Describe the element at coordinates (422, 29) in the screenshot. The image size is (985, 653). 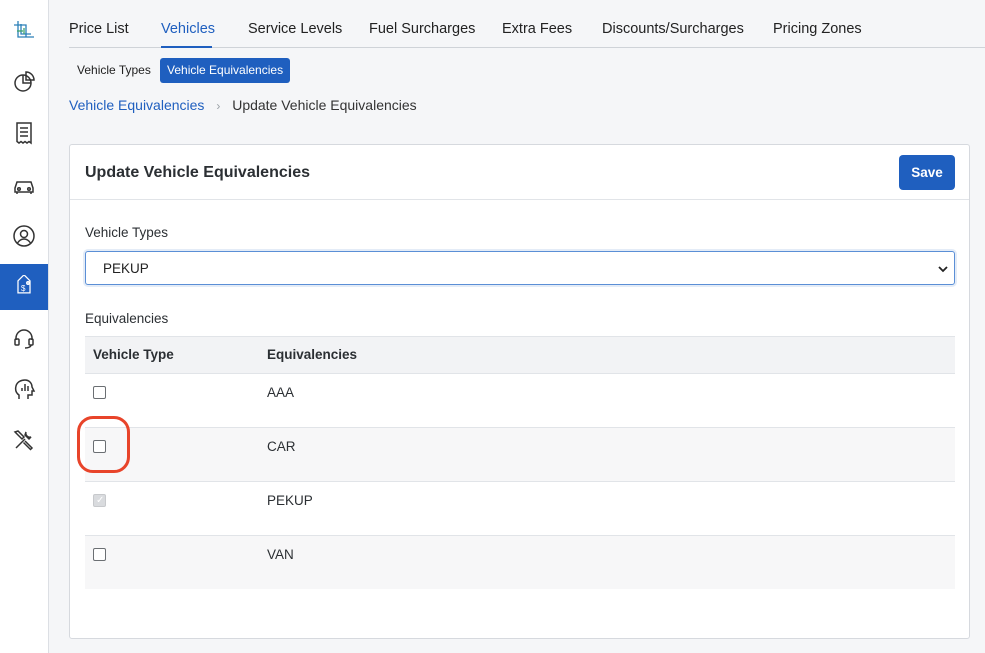
I see `tab-fuel-surcharges: Fuel Surcharges` at that location.